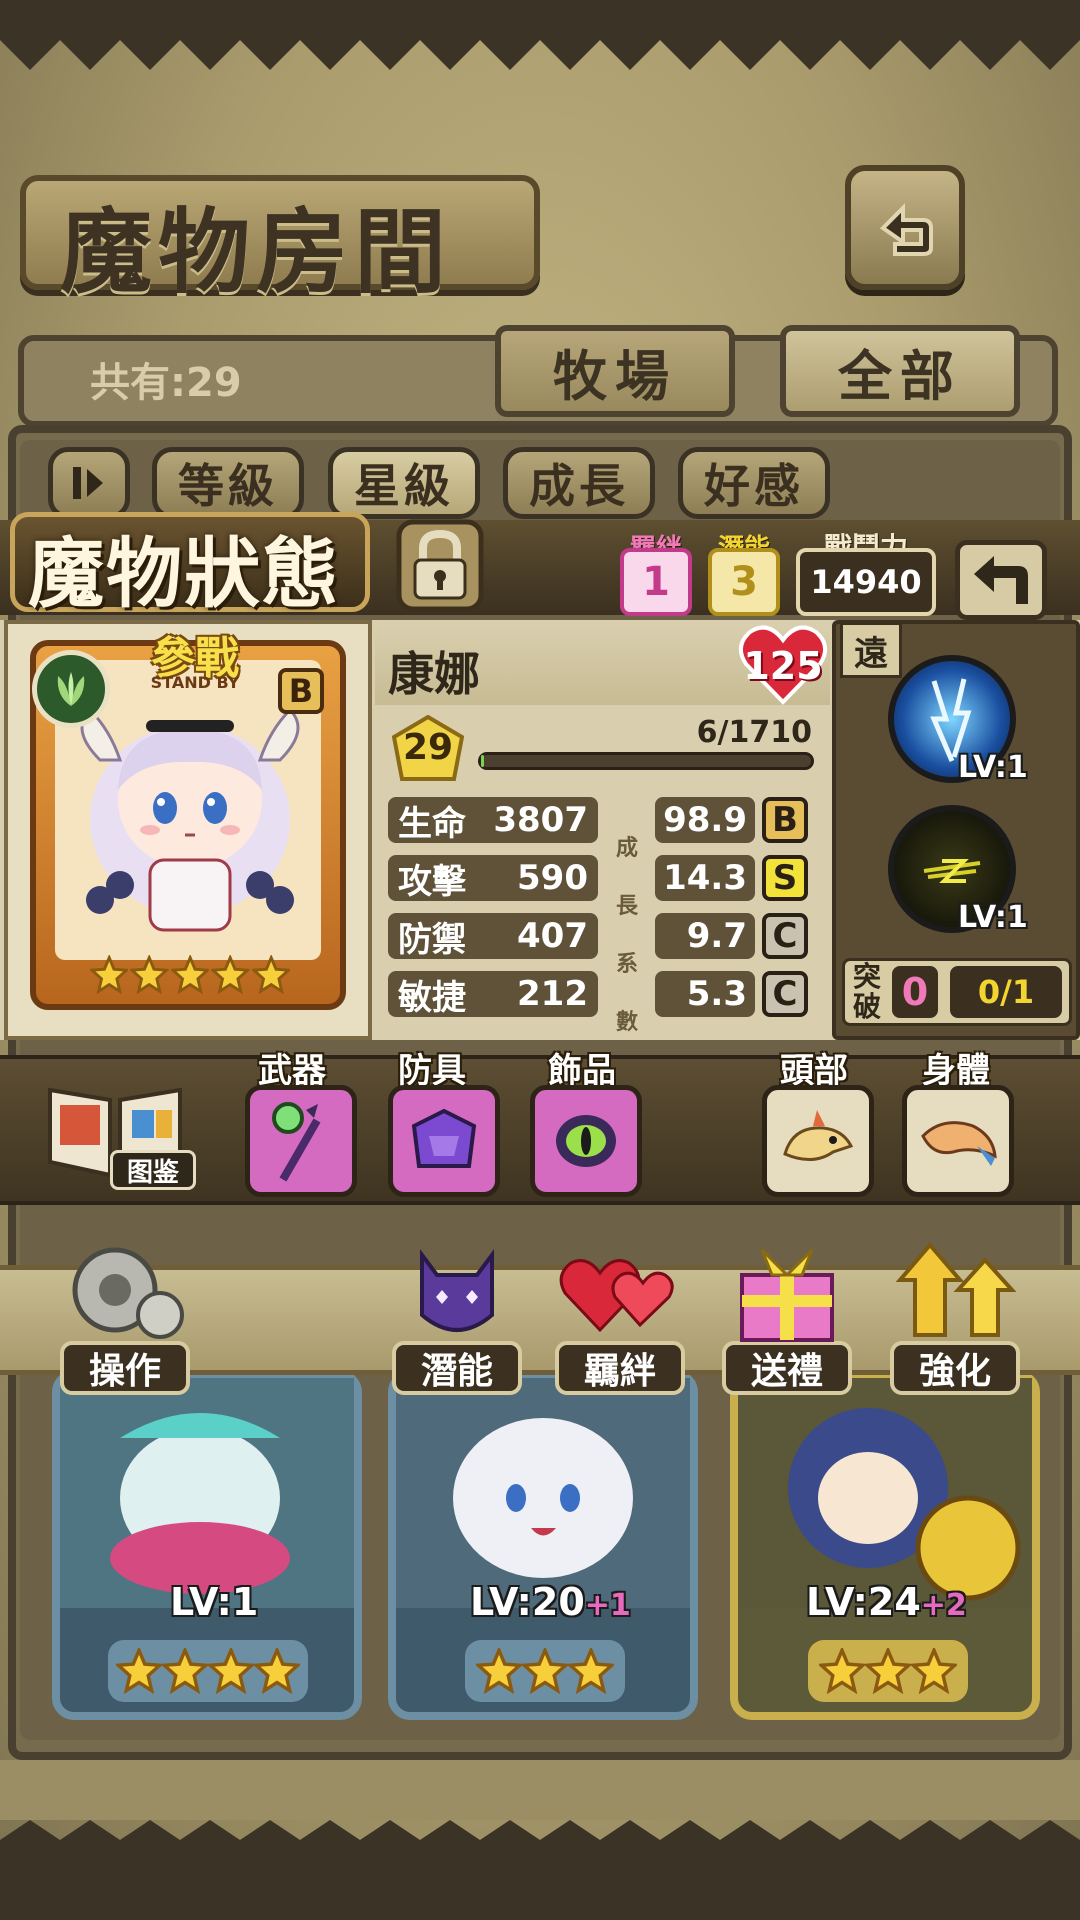 The height and width of the screenshot is (1920, 1080). What do you see at coordinates (705, 878) in the screenshot?
I see `growth-value-2: 14.3` at bounding box center [705, 878].